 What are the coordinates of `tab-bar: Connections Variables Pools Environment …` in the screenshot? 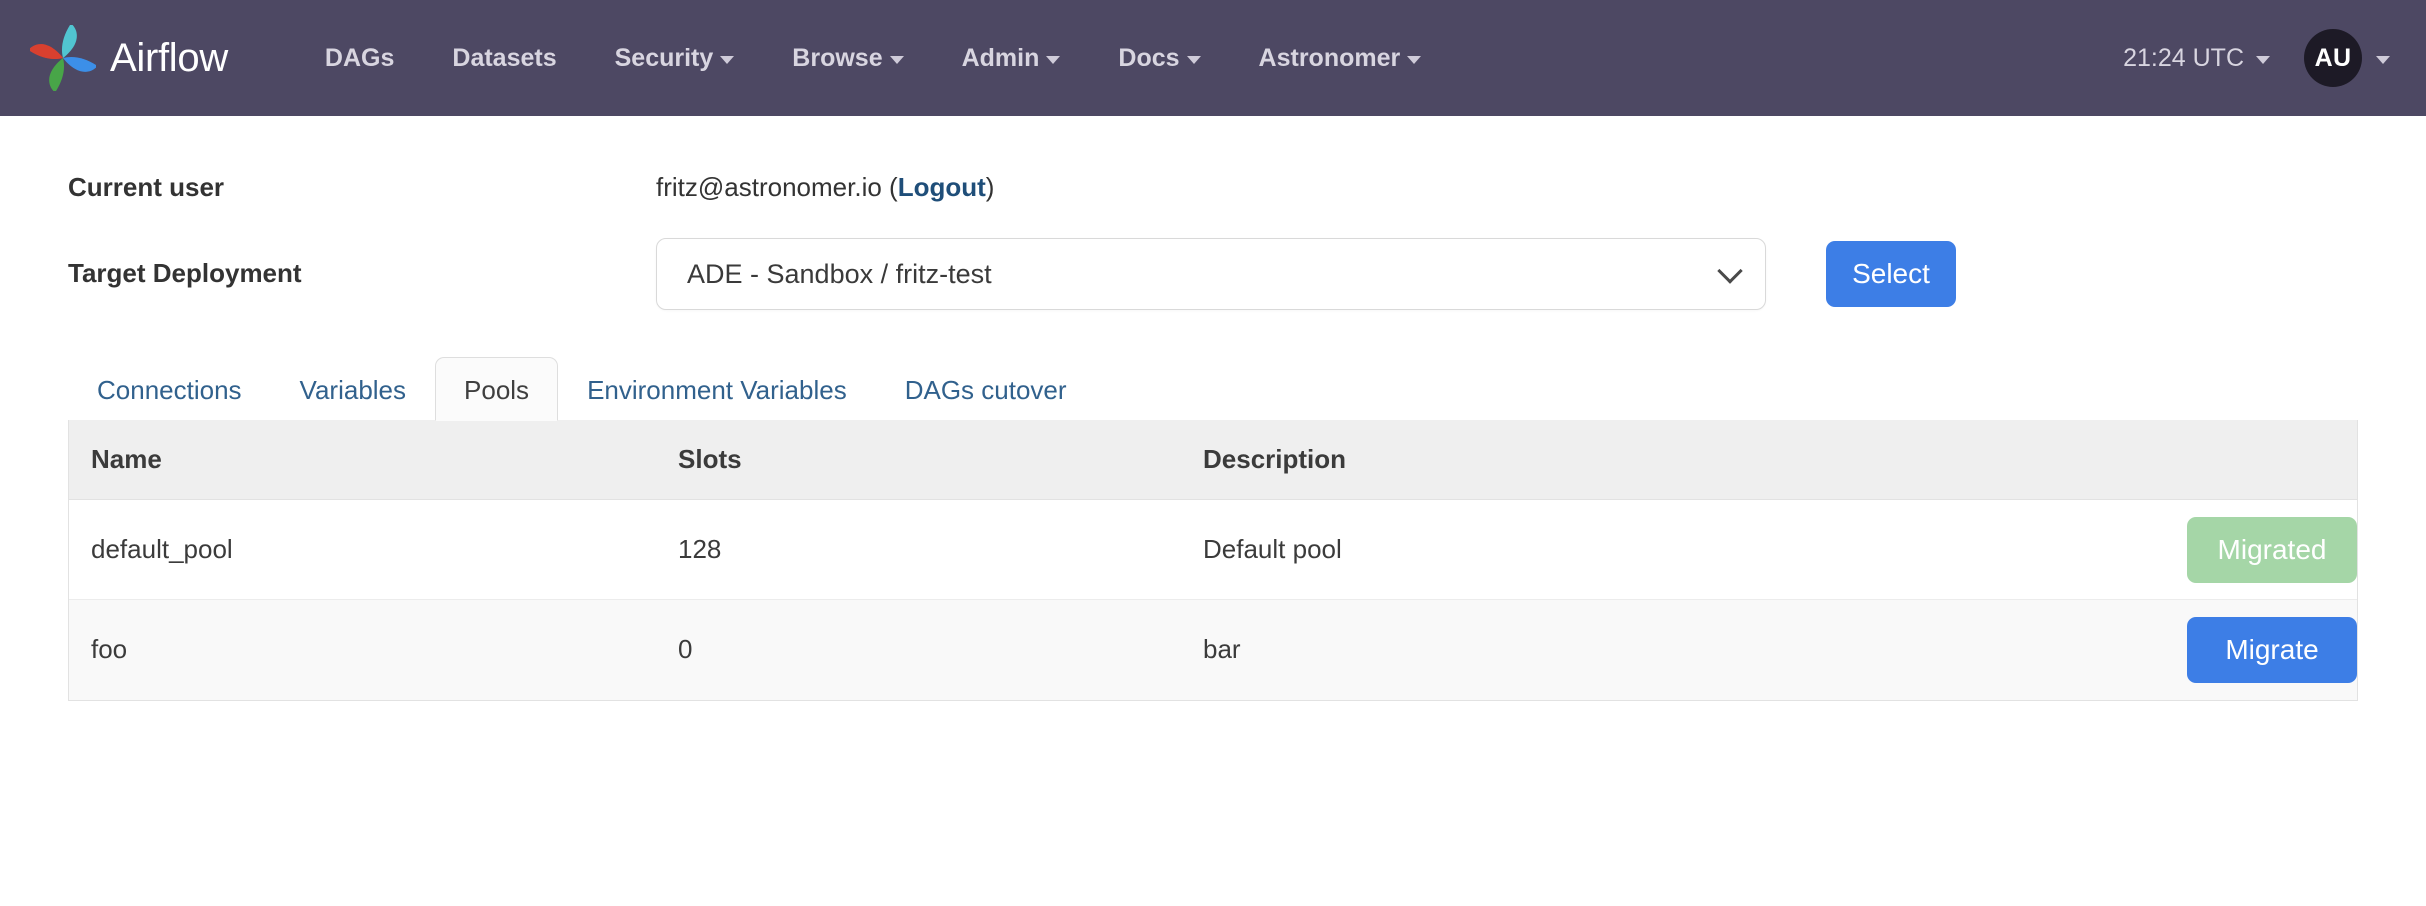 It's located at (1213, 388).